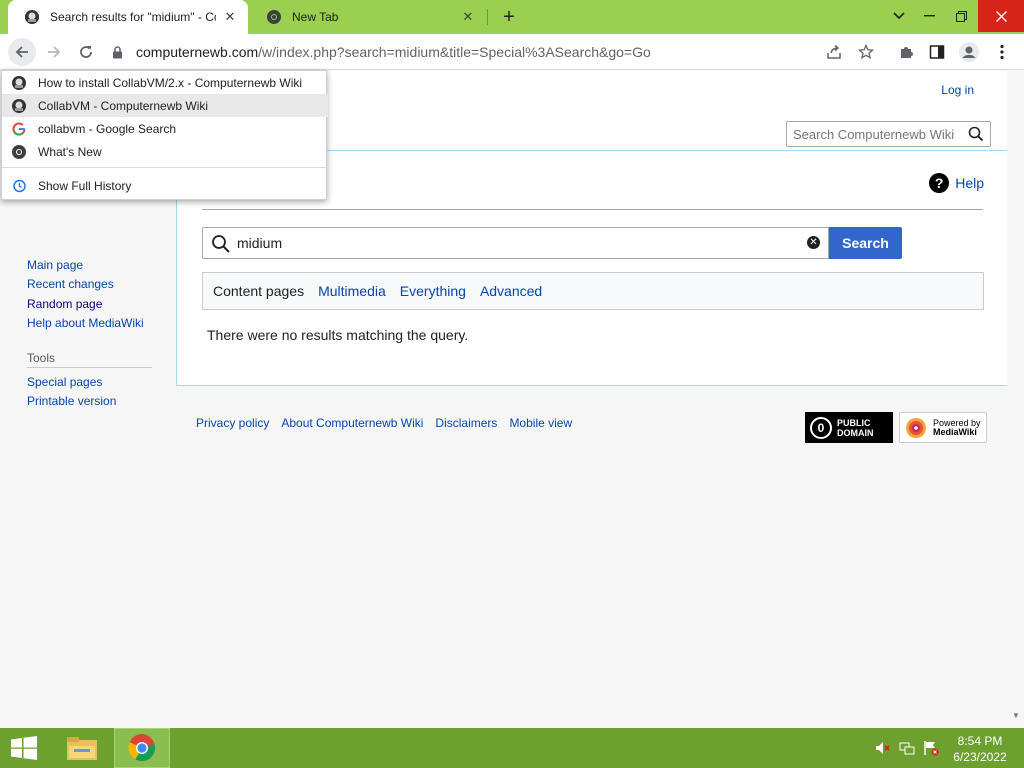  I want to click on tab-new-tab: New Tab ✕, so click(368, 17).